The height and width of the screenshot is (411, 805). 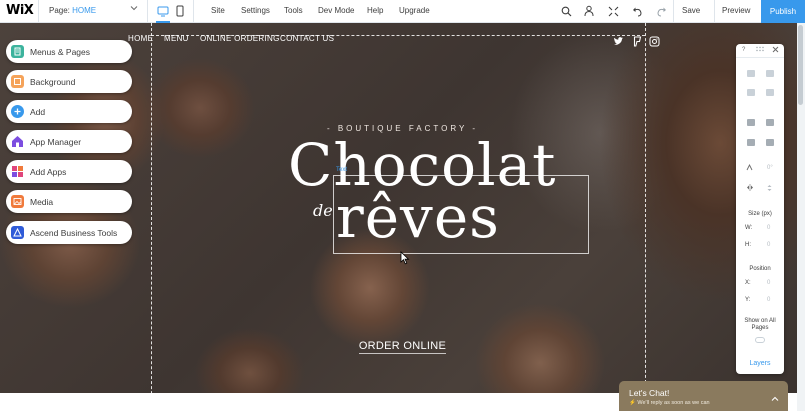 What do you see at coordinates (566, 11) in the screenshot?
I see `search-icon` at bounding box center [566, 11].